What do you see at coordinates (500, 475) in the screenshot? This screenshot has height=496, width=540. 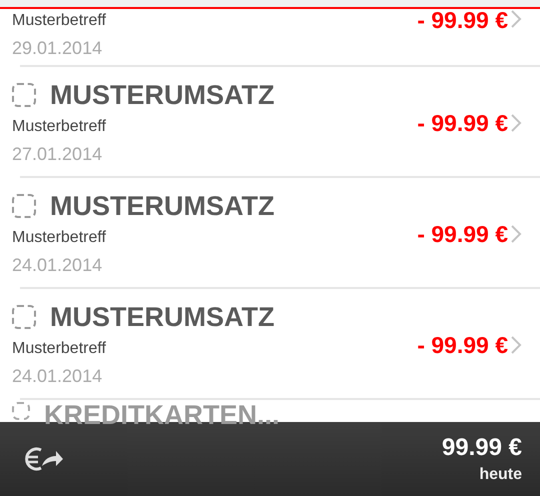 I see `date-label: heute` at bounding box center [500, 475].